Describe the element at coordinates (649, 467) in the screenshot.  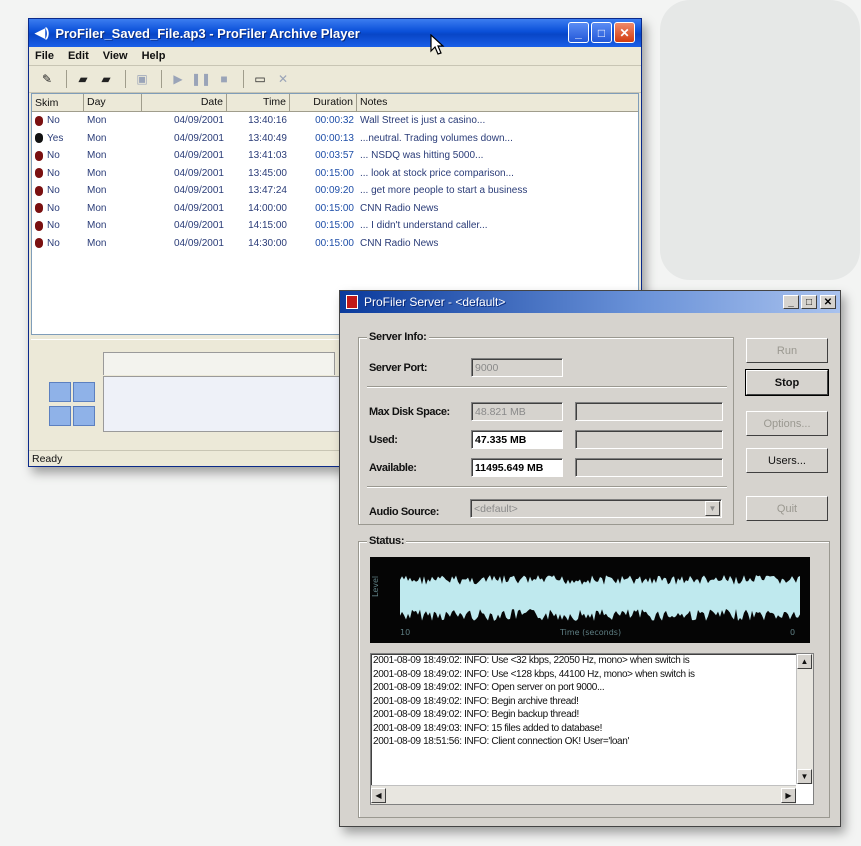
I see `available-bar` at that location.